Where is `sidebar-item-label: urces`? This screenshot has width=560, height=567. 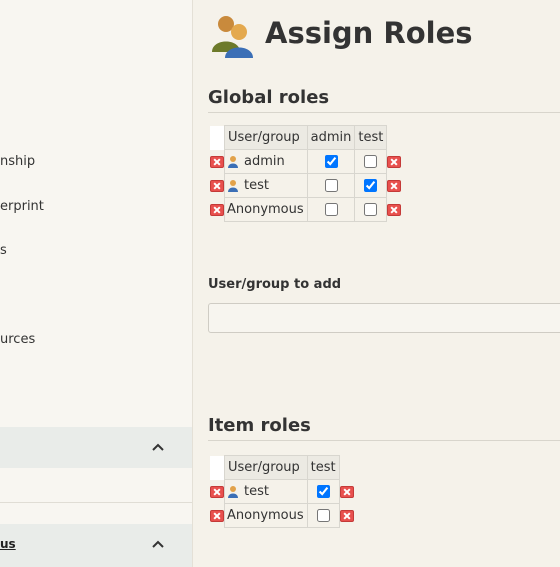
sidebar-item-label: urces is located at coordinates (18, 339).